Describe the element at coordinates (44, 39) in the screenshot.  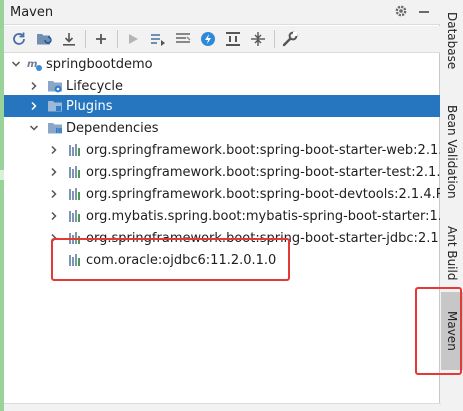
I see `generate-sources-icon` at that location.